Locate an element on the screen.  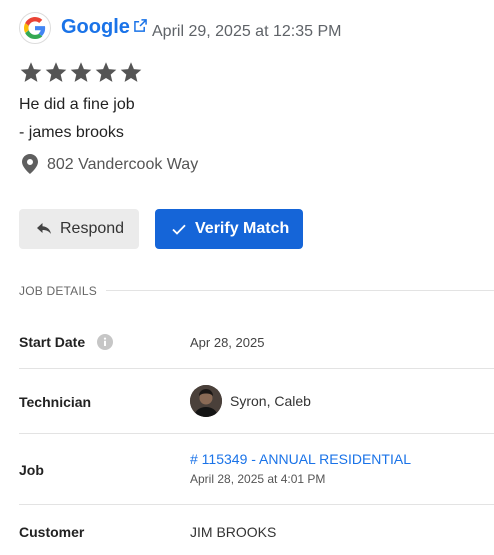
verify-match-button: Verify Match is located at coordinates (229, 229).